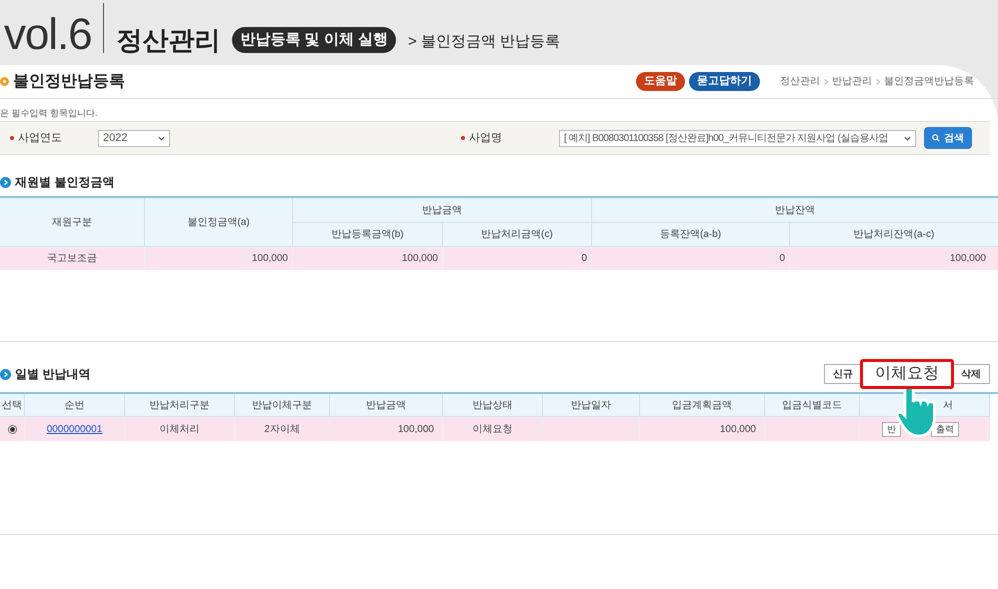 The image size is (998, 589). What do you see at coordinates (484, 42) in the screenshot?
I see `subtitle: > 불인정금액 반납등록` at bounding box center [484, 42].